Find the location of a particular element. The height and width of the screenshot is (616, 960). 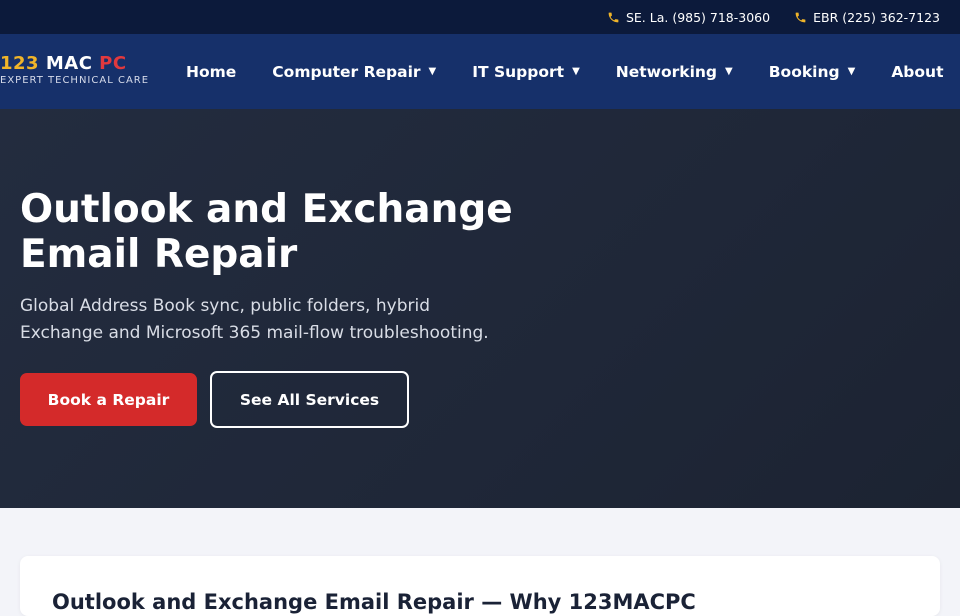

brand-name: 123 MAC PC is located at coordinates (74, 64).